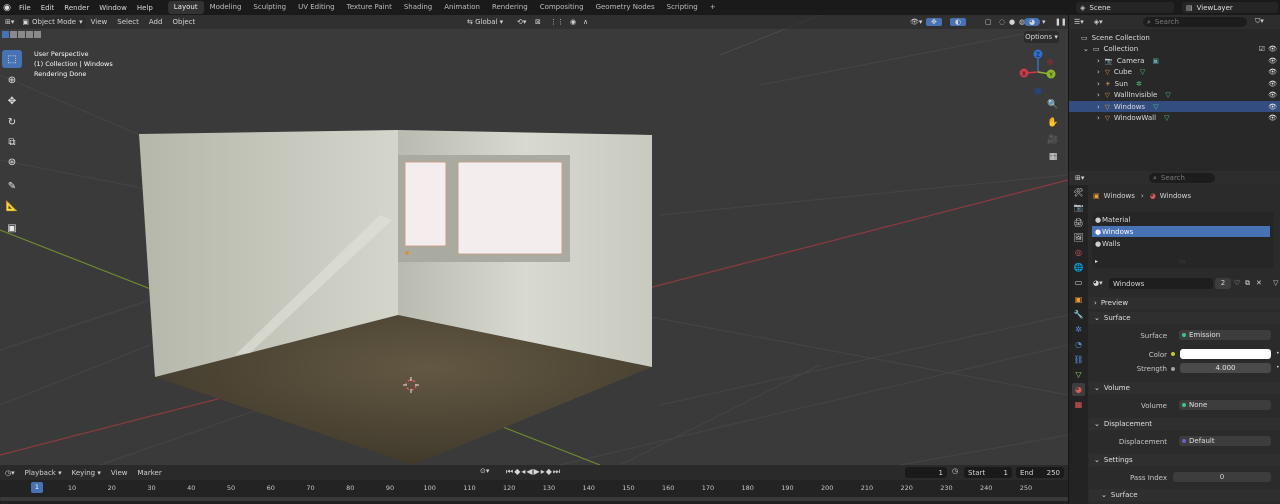 The width and height of the screenshot is (1280, 504). What do you see at coordinates (1059, 22) in the screenshot?
I see `pause-render-icon: ❚❚` at bounding box center [1059, 22].